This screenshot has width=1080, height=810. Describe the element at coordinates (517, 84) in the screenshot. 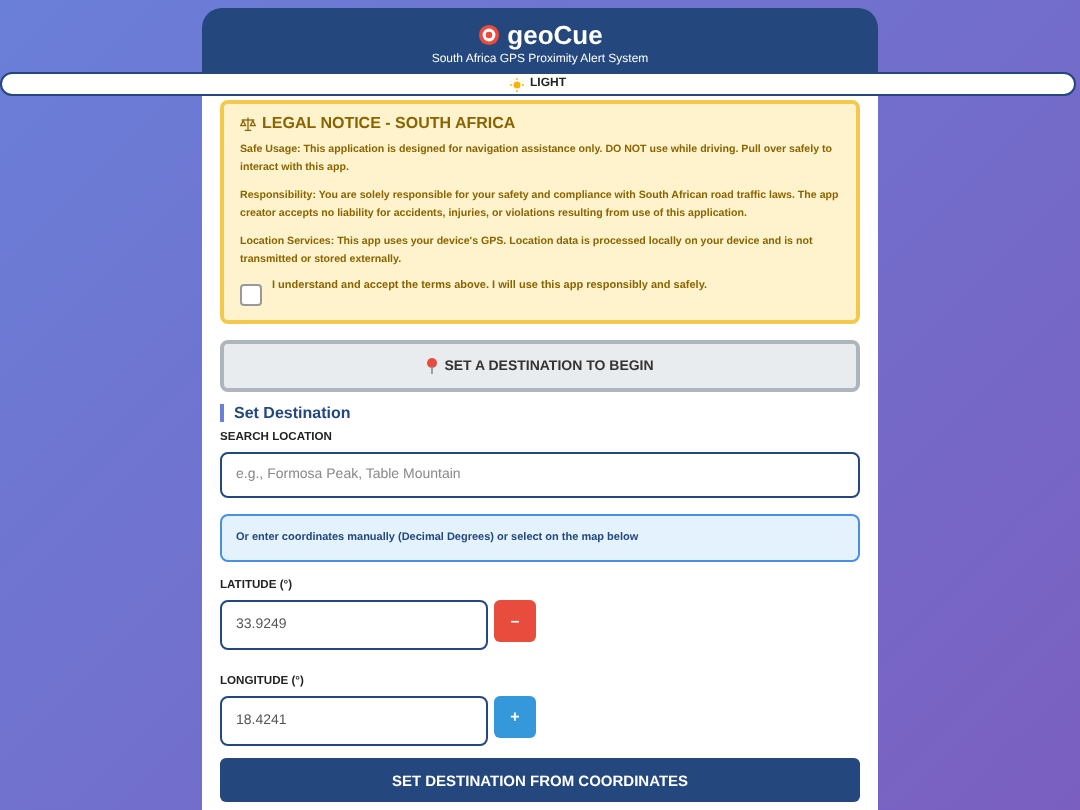

I see `sun-icon` at that location.